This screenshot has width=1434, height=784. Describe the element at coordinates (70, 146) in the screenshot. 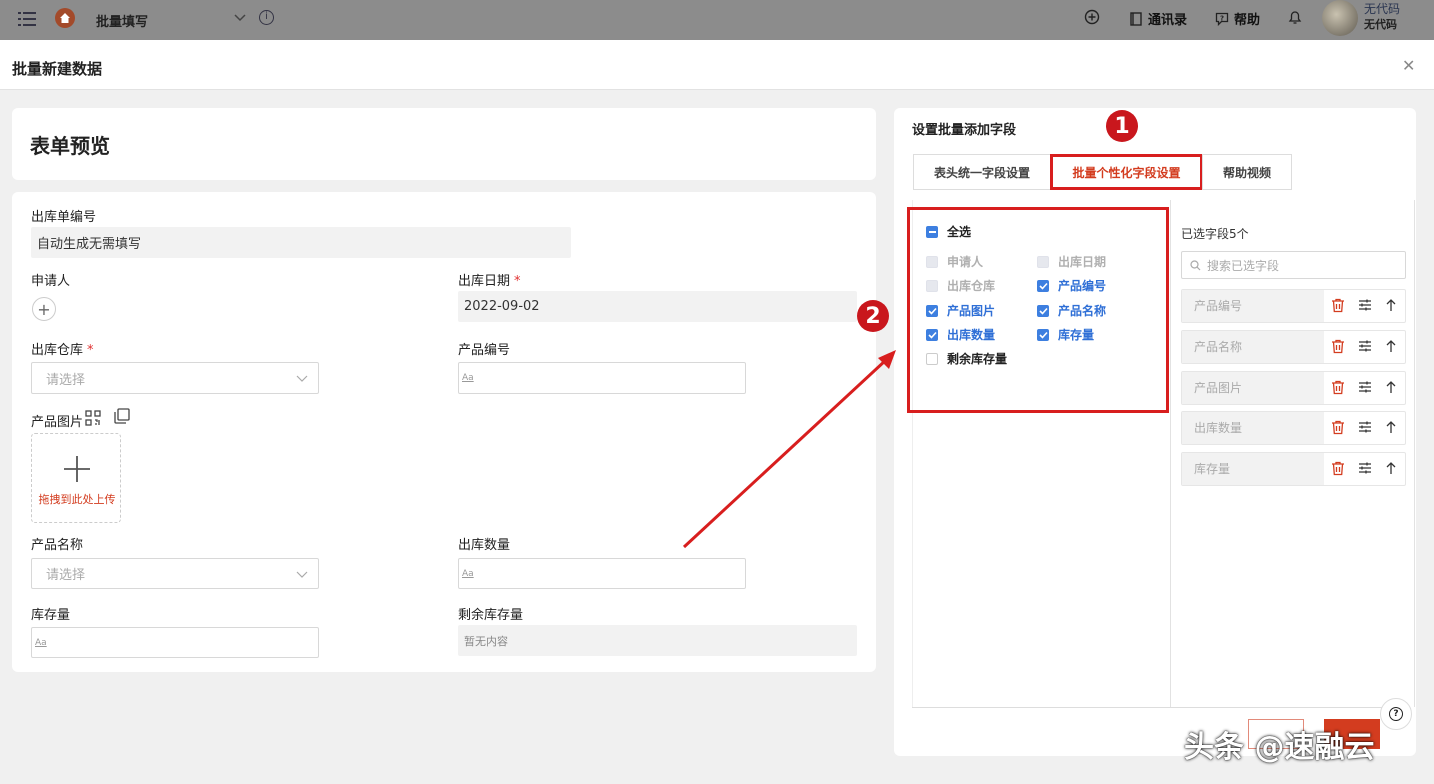

I see `preview-title: 表单预览` at that location.